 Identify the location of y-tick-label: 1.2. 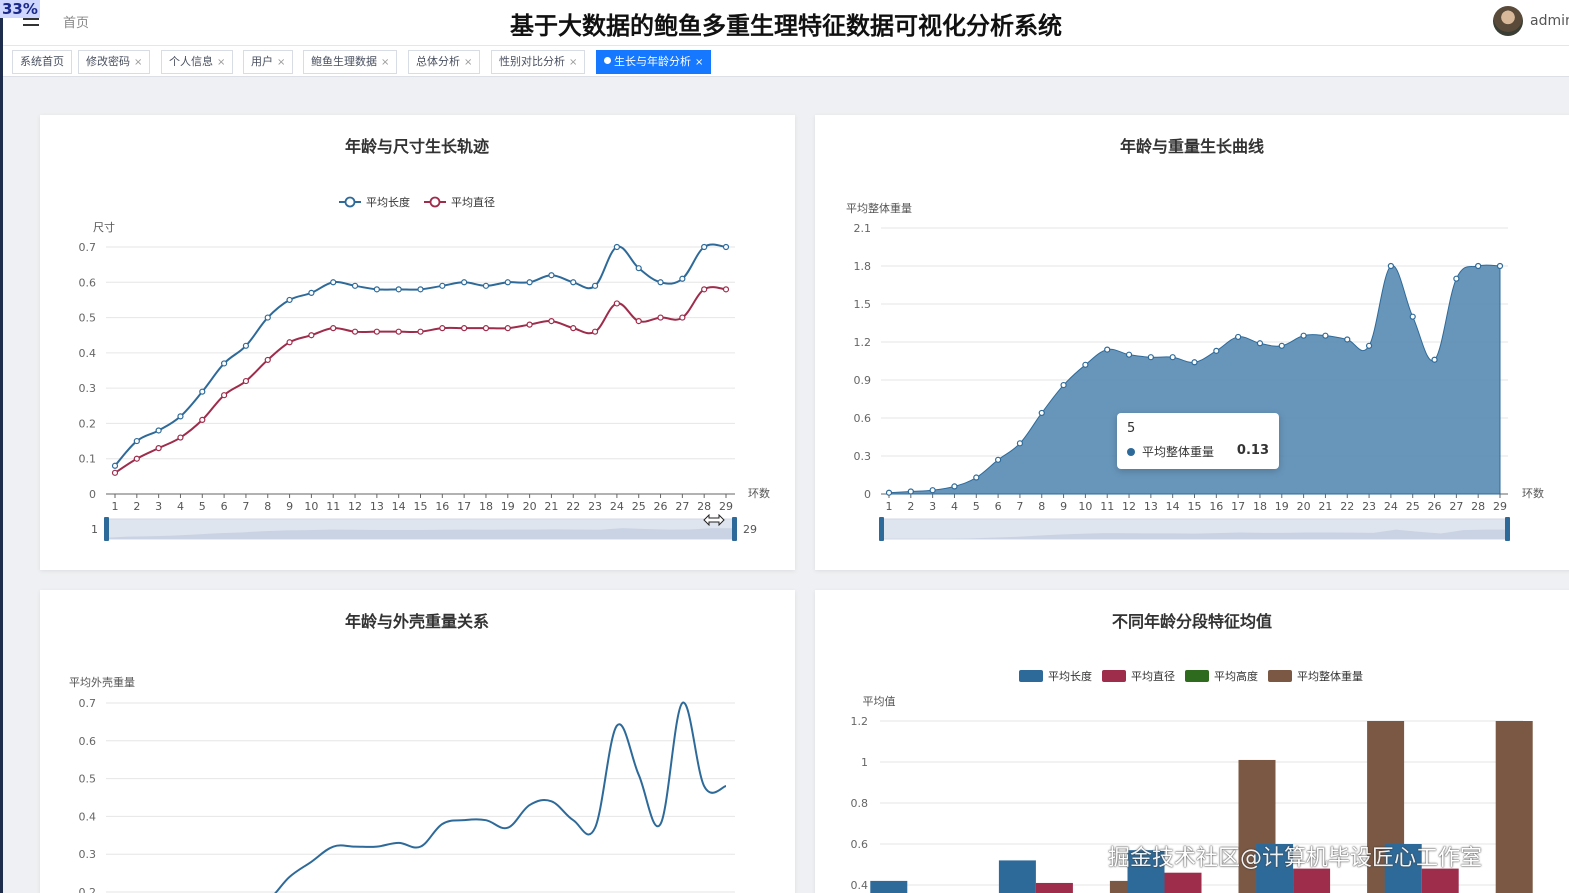
(863, 342).